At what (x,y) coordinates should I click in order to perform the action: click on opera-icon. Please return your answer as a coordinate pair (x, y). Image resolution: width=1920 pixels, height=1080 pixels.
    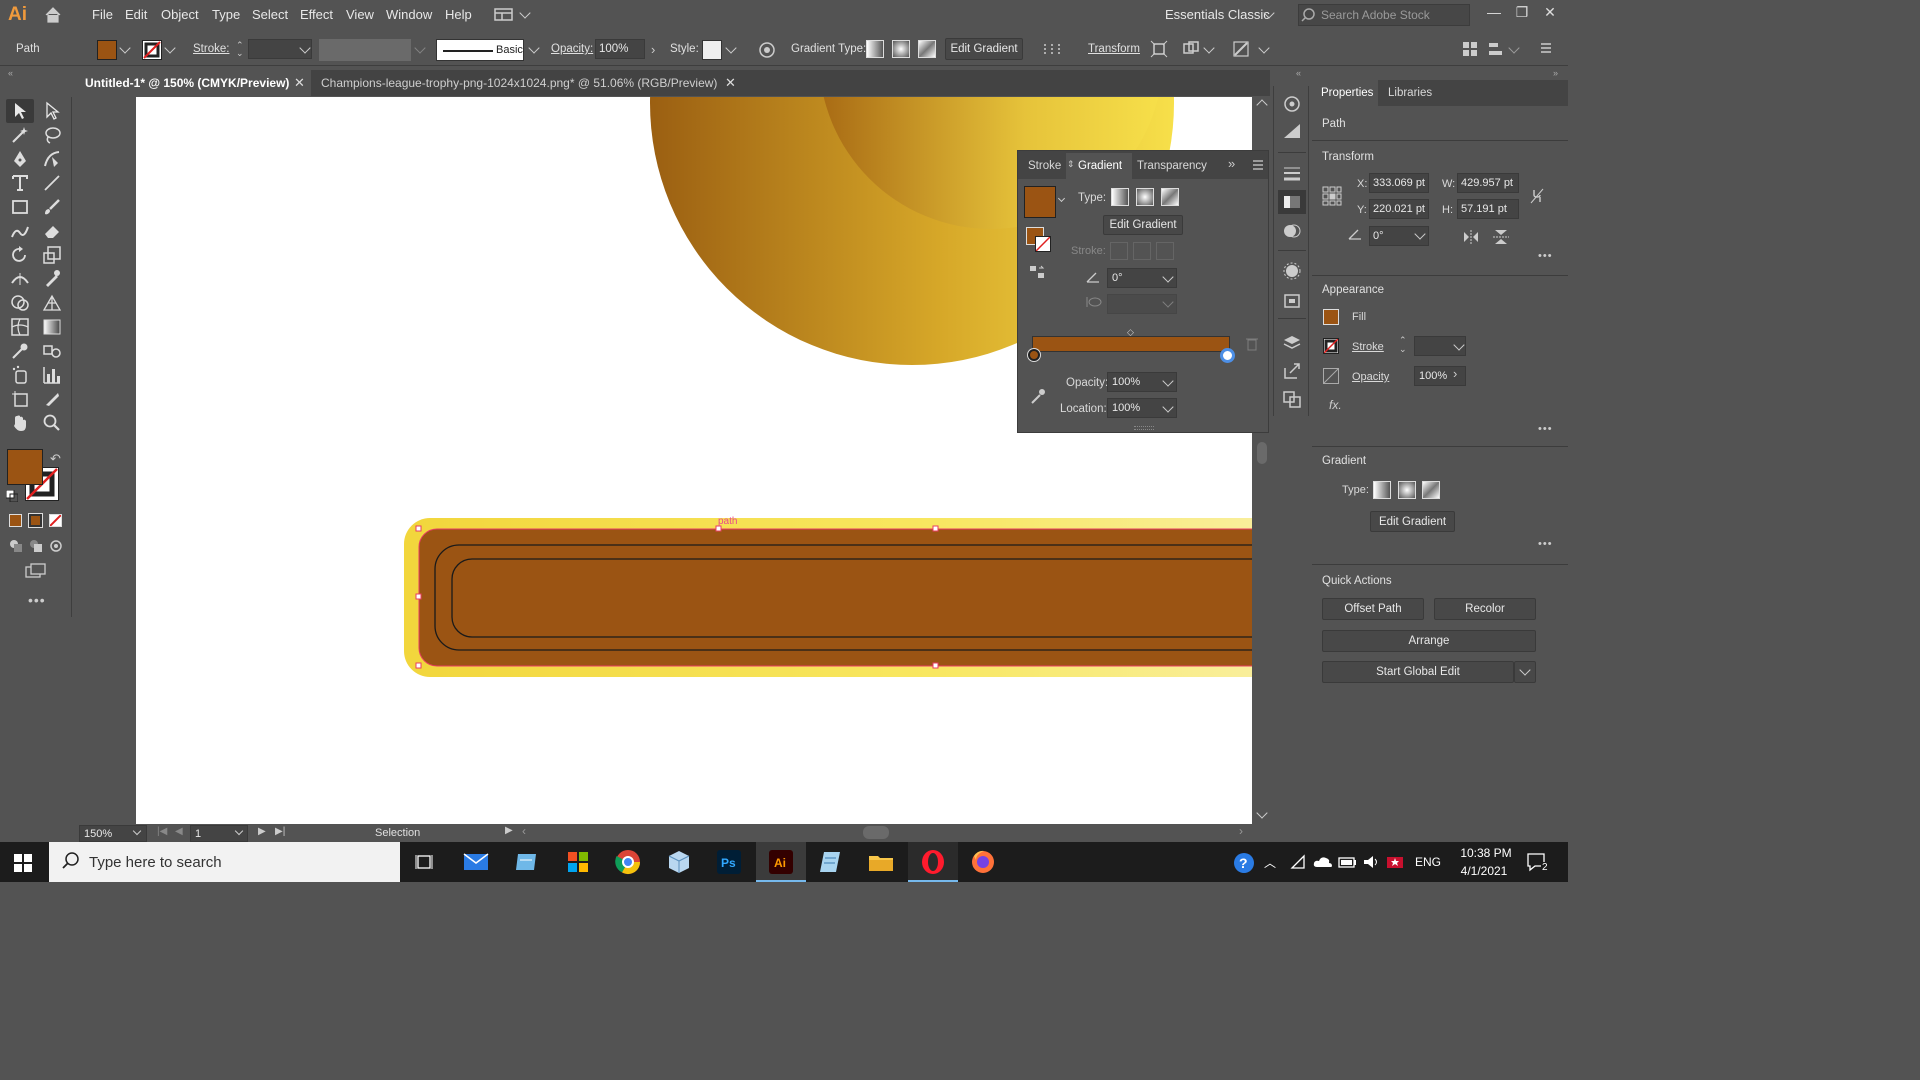
    Looking at the image, I should click on (933, 862).